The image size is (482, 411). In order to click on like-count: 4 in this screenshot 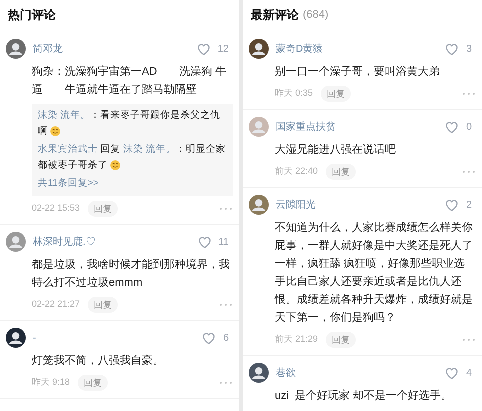, I will do `click(469, 373)`.